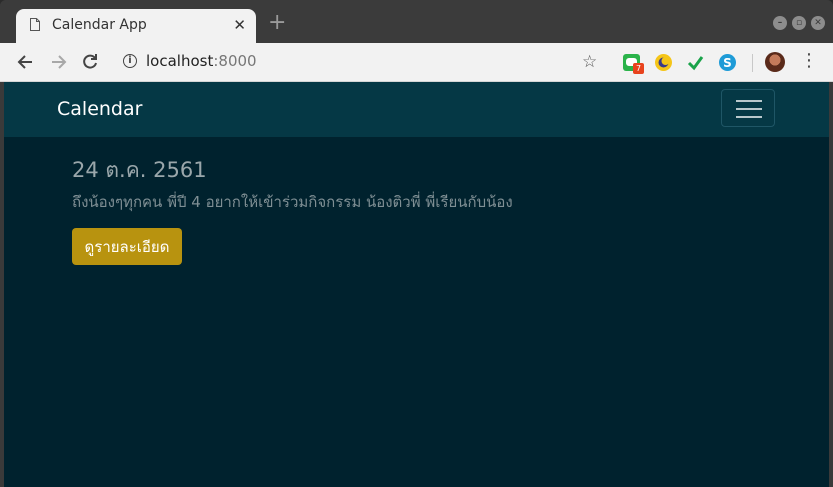 The width and height of the screenshot is (833, 487). I want to click on info-icon: i, so click(130, 61).